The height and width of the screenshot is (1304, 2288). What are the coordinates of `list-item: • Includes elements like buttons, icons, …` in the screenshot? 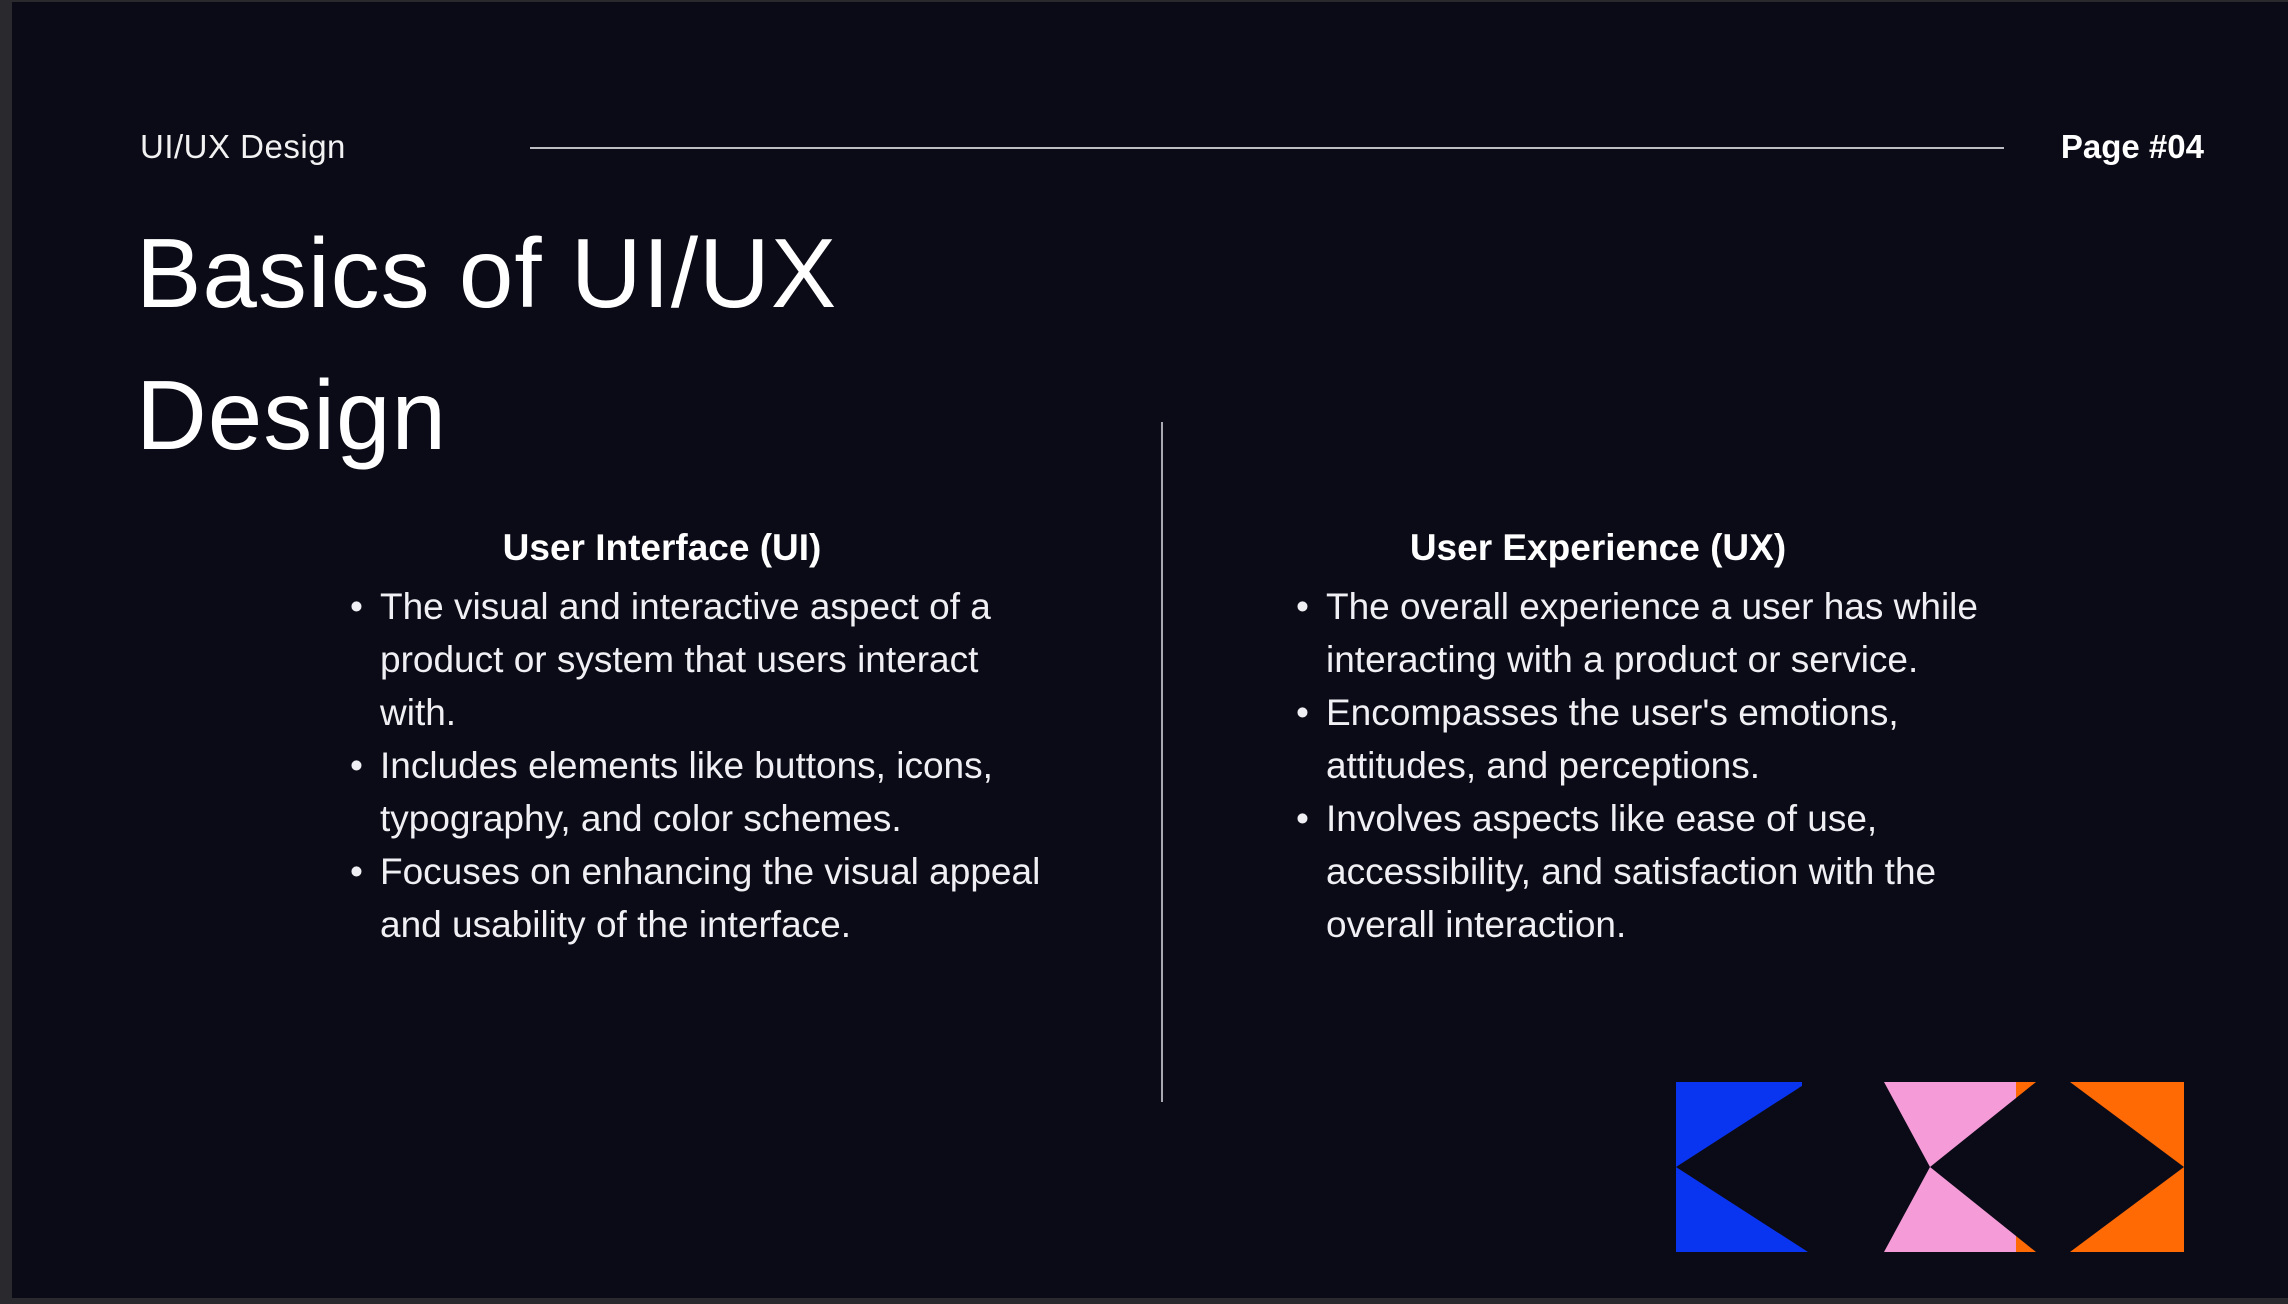 It's located at (702, 792).